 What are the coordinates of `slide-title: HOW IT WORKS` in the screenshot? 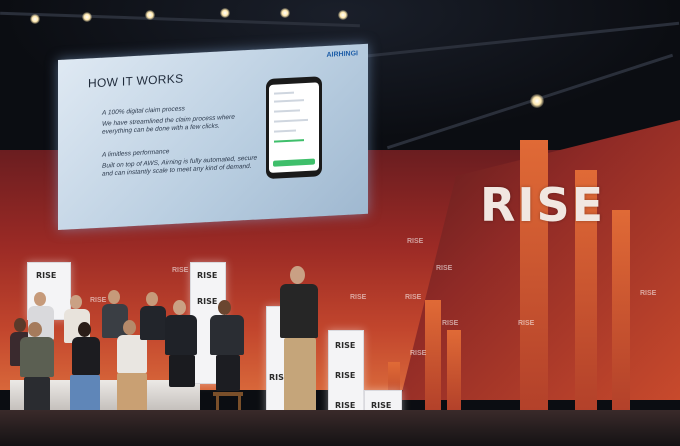 It's located at (136, 81).